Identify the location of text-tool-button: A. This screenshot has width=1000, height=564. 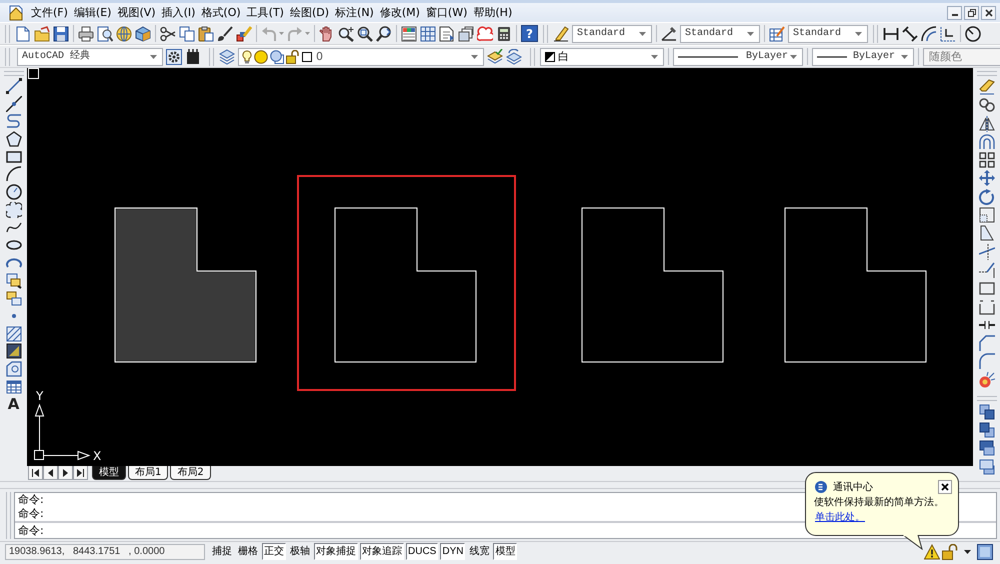
(14, 405).